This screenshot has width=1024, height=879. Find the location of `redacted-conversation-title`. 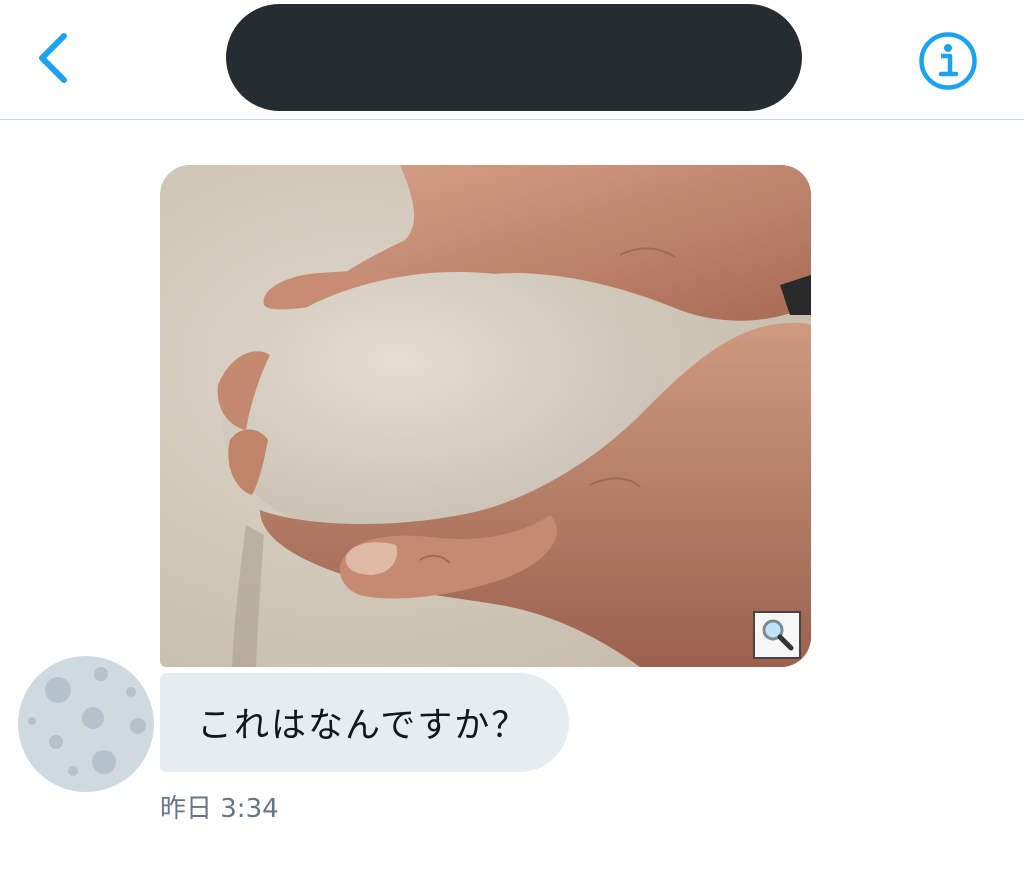

redacted-conversation-title is located at coordinates (514, 57).